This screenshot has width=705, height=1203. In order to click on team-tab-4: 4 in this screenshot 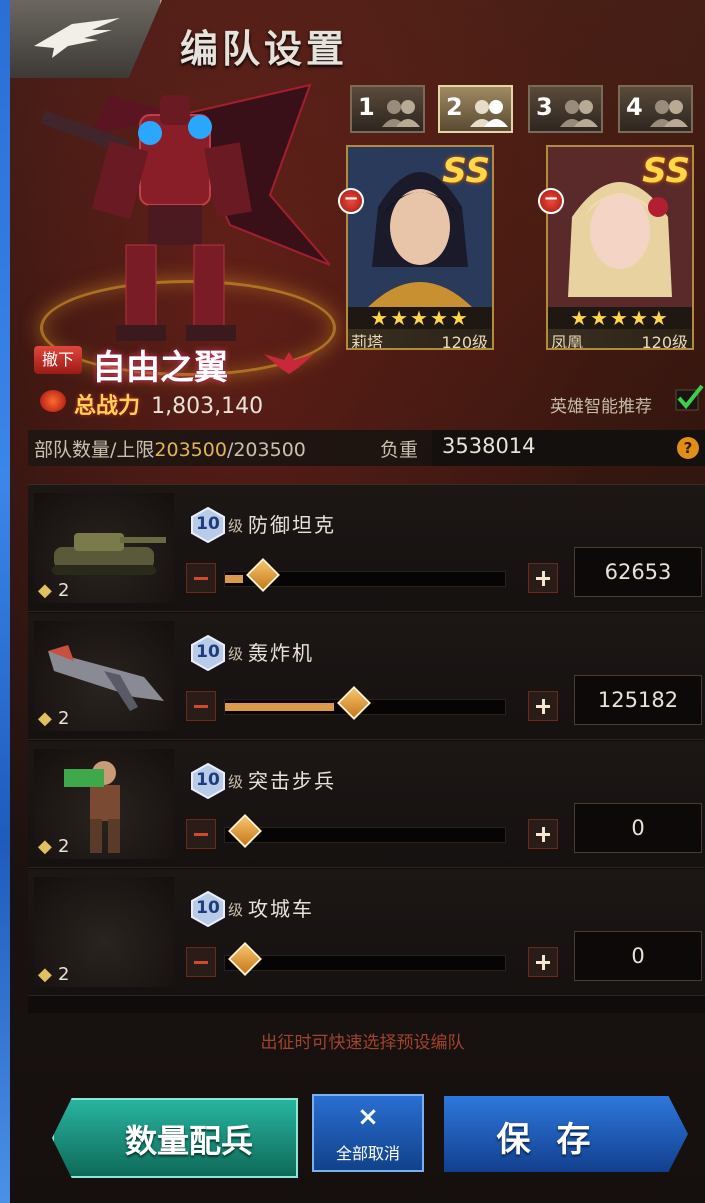, I will do `click(655, 109)`.